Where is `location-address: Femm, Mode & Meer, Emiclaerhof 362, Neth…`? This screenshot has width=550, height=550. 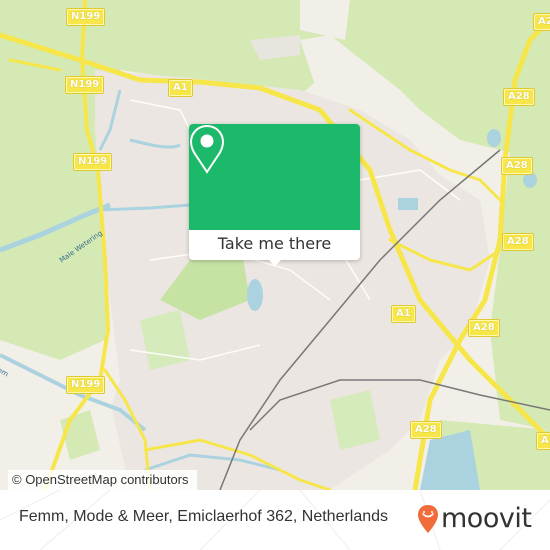
location-address: Femm, Mode & Meer, Emiclaerhof 362, Neth… is located at coordinates (204, 516).